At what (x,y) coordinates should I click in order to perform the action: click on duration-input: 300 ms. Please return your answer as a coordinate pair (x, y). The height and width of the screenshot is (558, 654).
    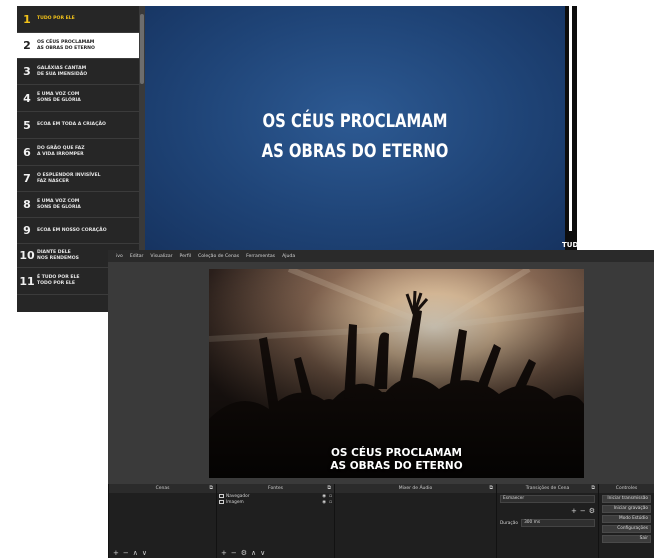
    Looking at the image, I should click on (558, 523).